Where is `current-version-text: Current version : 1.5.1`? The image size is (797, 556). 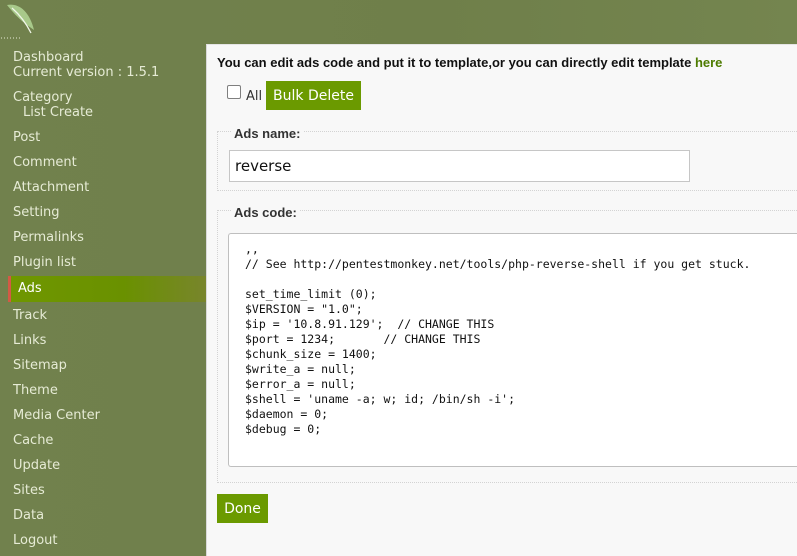
current-version-text: Current version : 1.5.1 is located at coordinates (86, 72).